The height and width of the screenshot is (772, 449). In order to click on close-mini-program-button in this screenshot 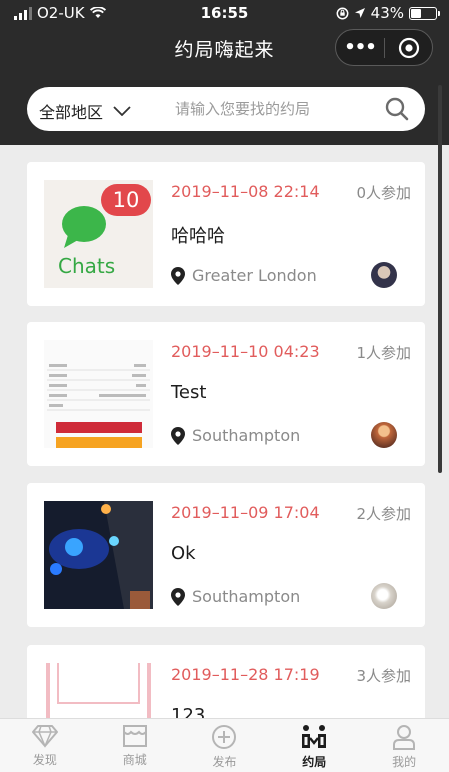, I will do `click(408, 48)`.